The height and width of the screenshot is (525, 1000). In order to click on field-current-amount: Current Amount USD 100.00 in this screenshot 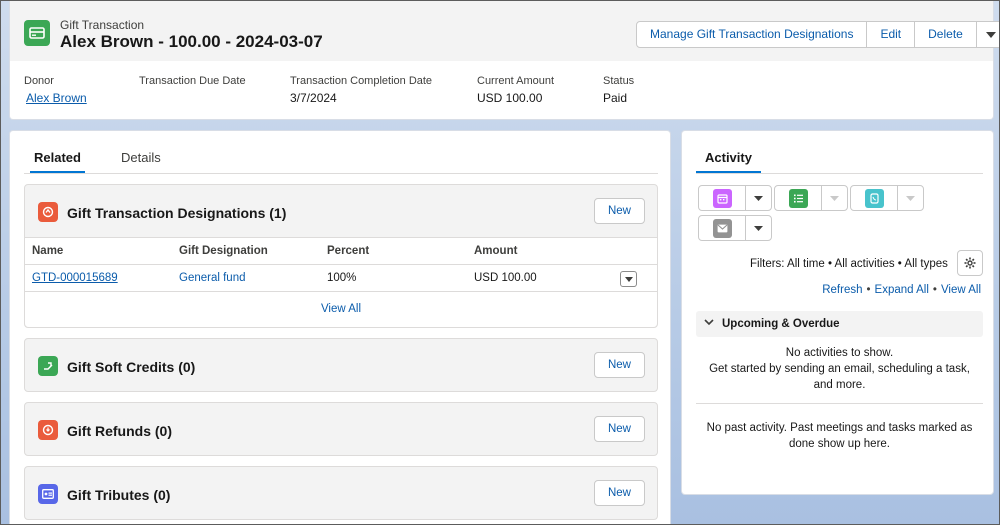, I will do `click(516, 90)`.